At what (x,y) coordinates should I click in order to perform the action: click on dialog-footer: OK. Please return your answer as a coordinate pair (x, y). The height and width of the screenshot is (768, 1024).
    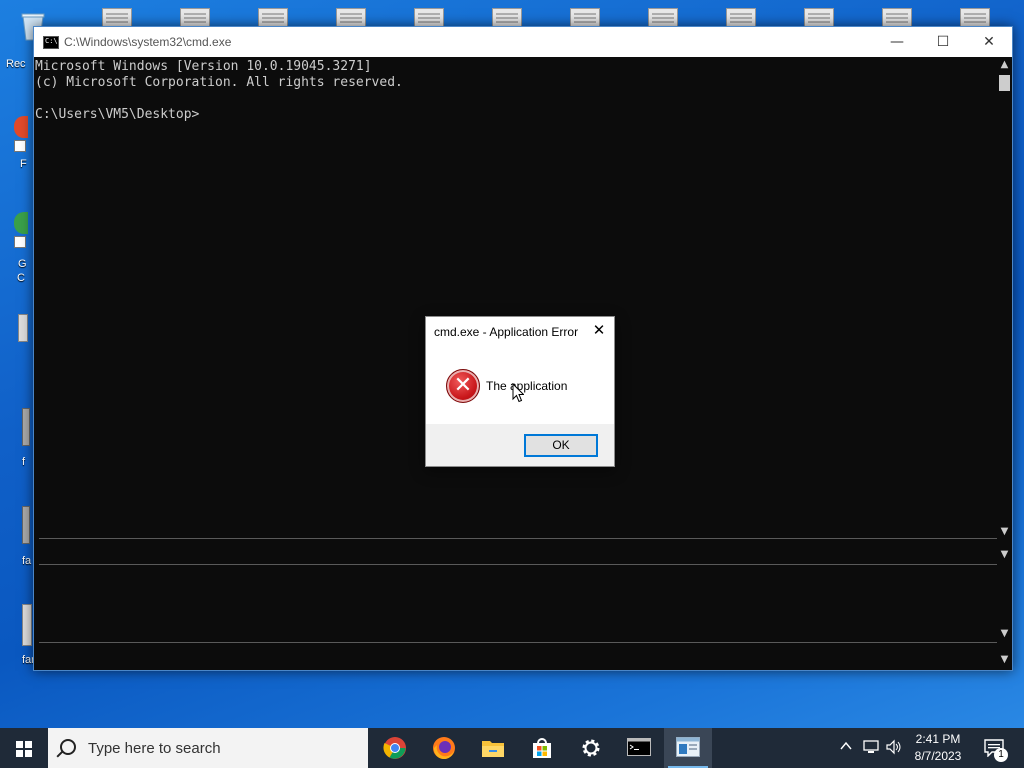
    Looking at the image, I should click on (520, 445).